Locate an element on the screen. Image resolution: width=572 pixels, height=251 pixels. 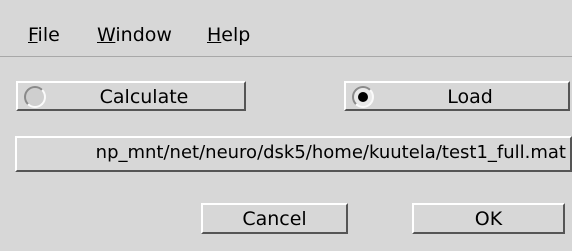
menu-window-mnemonic: W is located at coordinates (106, 35).